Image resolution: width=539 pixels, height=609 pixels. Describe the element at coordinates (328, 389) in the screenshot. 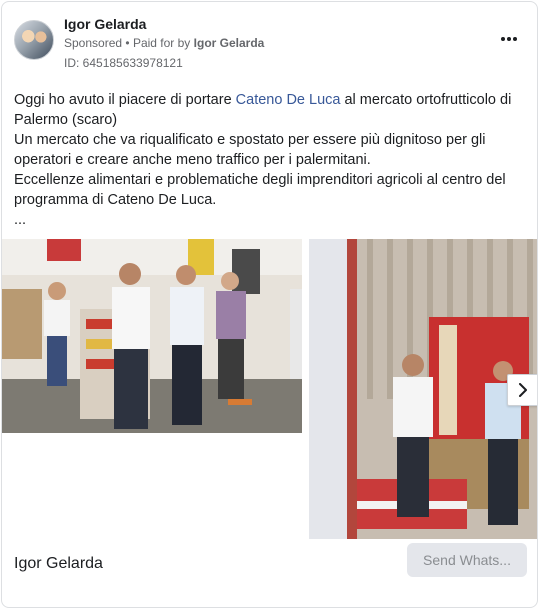

I see `carousel-gap` at that location.